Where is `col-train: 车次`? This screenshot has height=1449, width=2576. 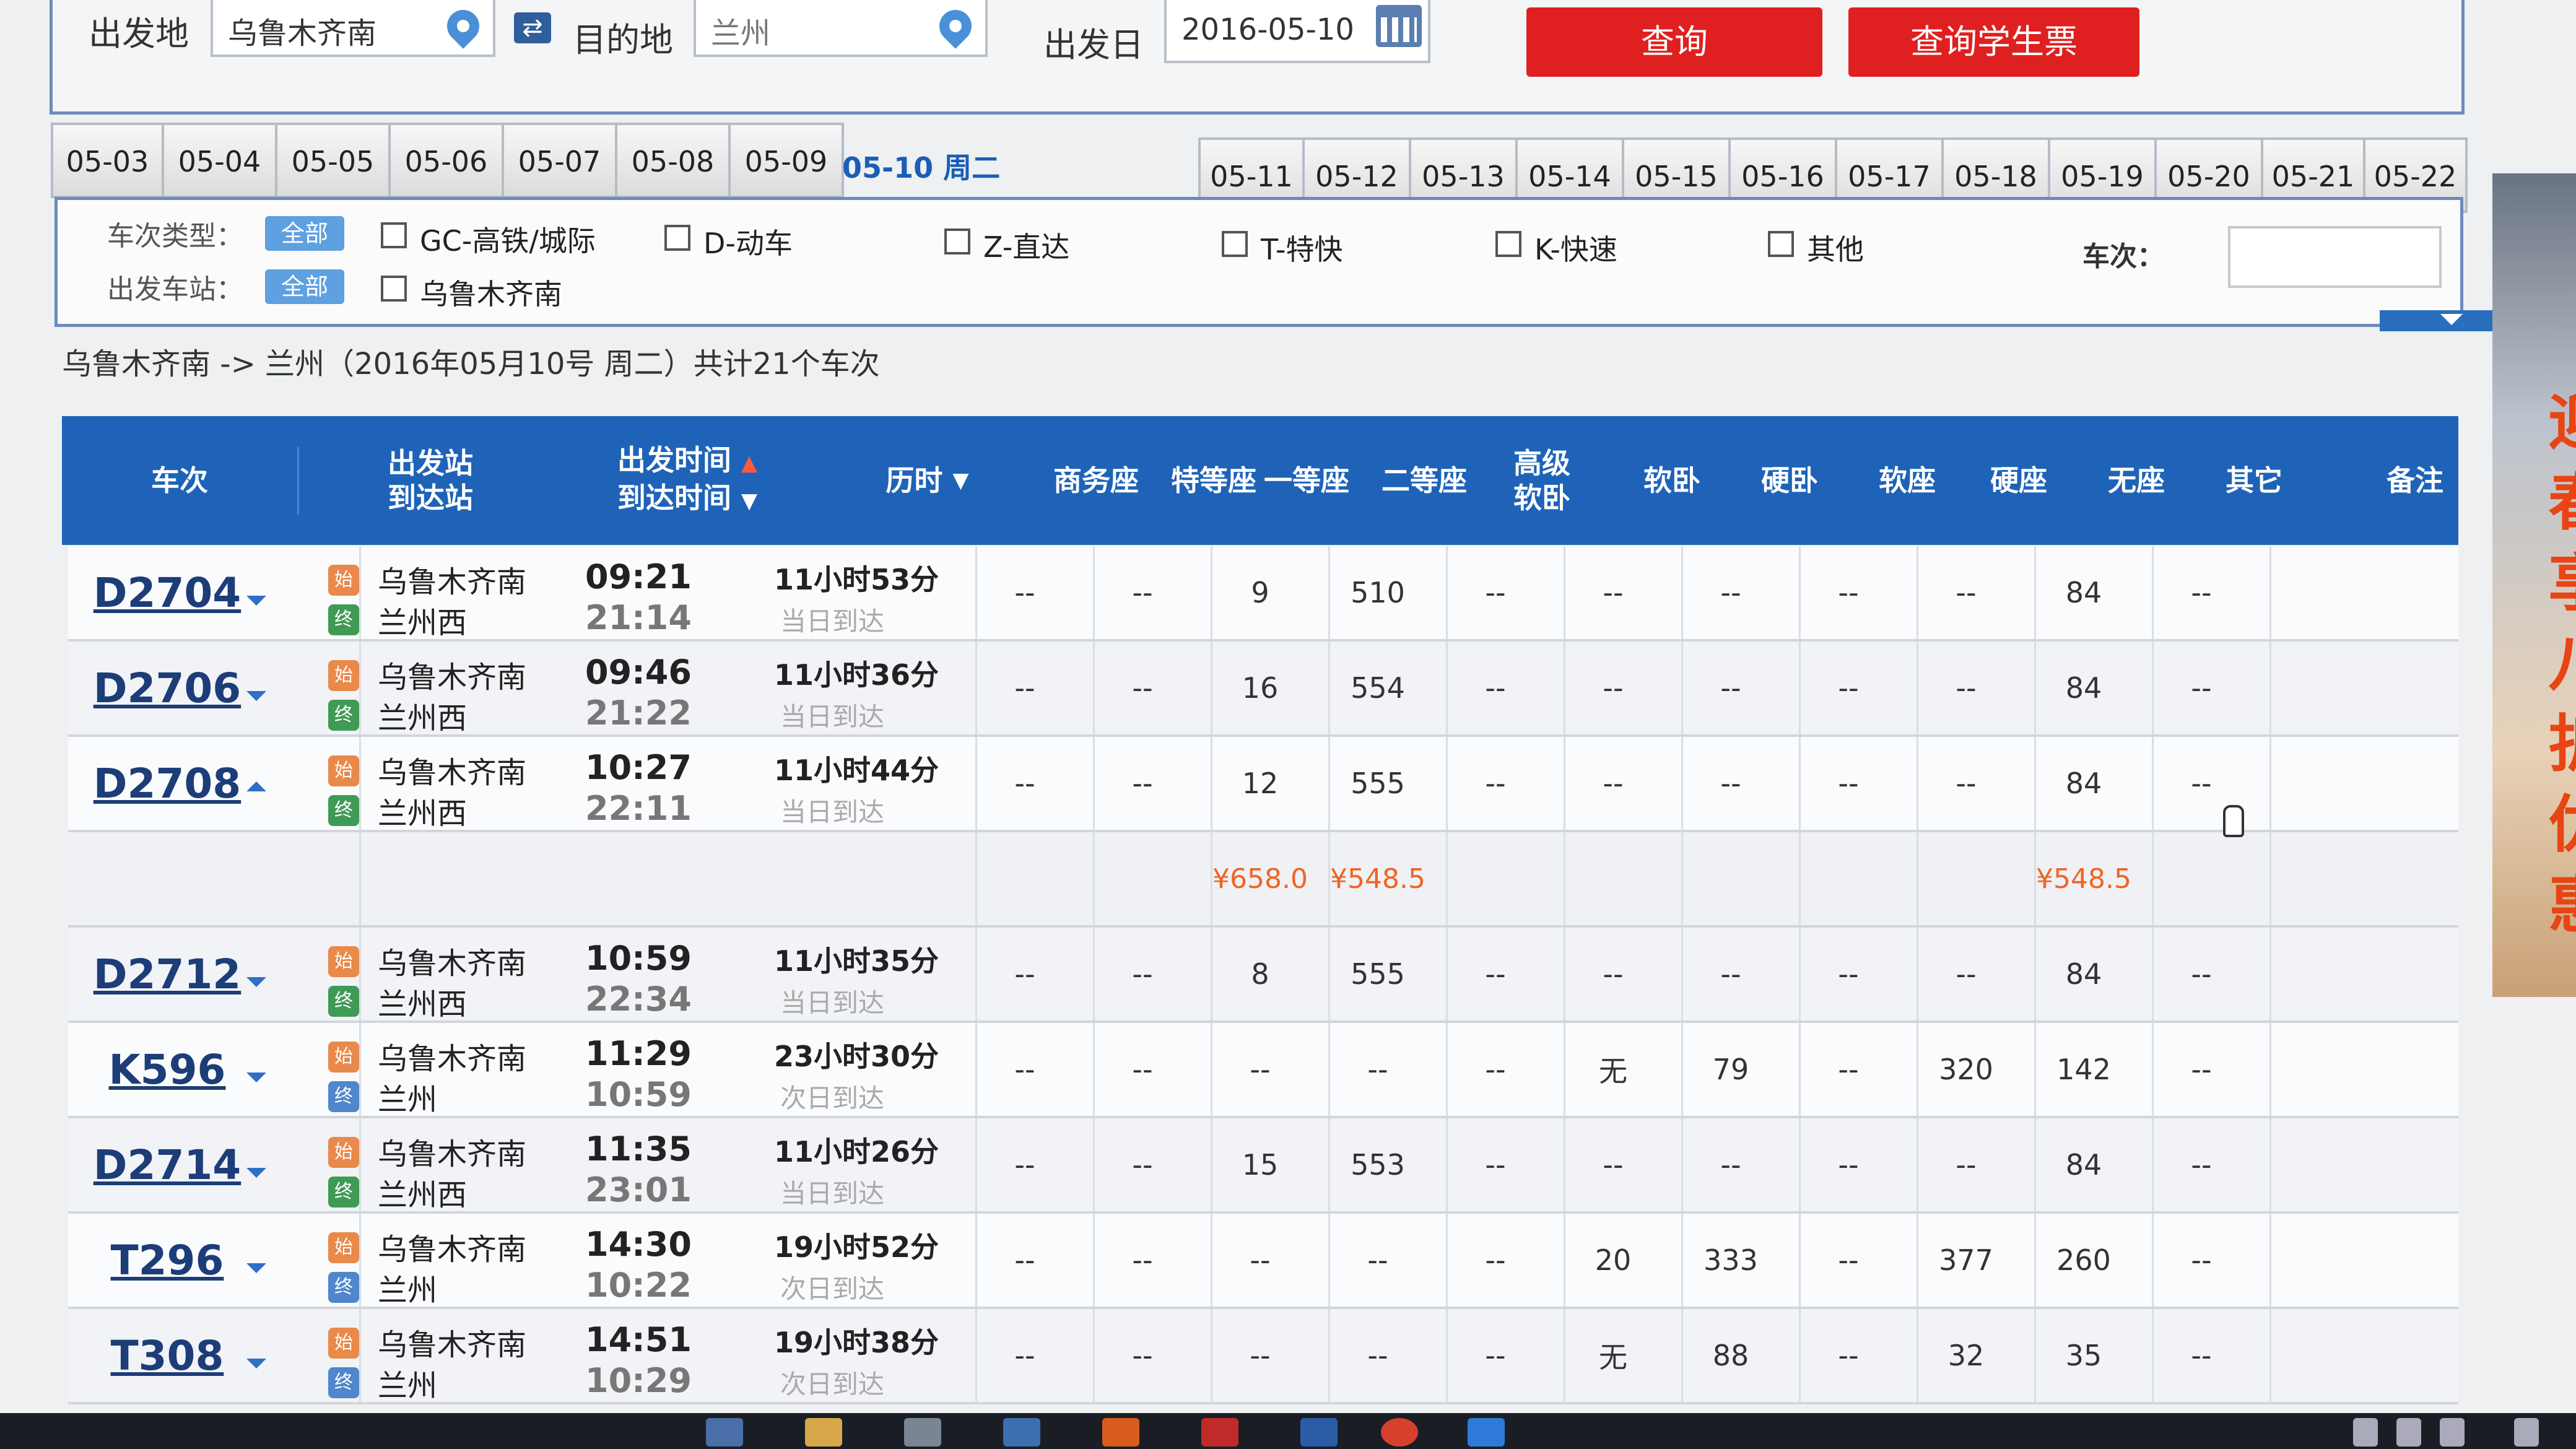 col-train: 车次 is located at coordinates (179, 480).